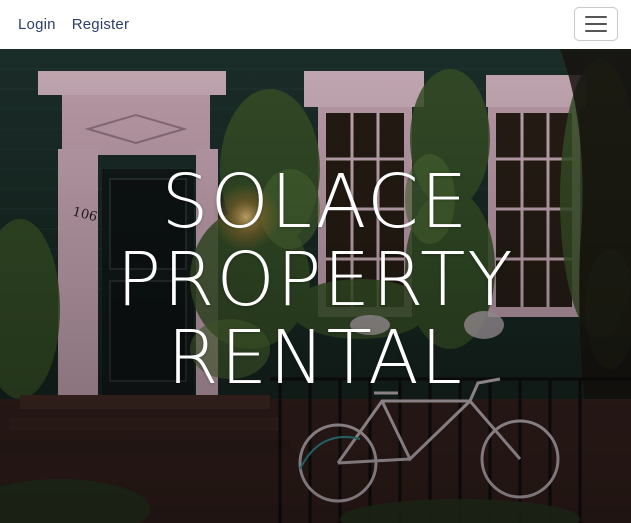 Image resolution: width=631 pixels, height=523 pixels. What do you see at coordinates (315, 202) in the screenshot?
I see `hero-title-line: SOLACE` at bounding box center [315, 202].